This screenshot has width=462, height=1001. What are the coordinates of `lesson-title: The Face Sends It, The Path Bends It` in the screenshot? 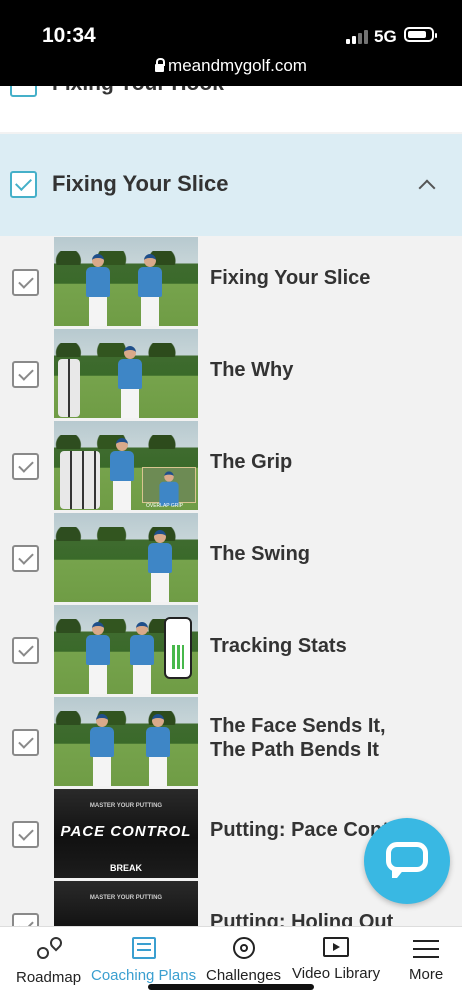 It's located at (298, 738).